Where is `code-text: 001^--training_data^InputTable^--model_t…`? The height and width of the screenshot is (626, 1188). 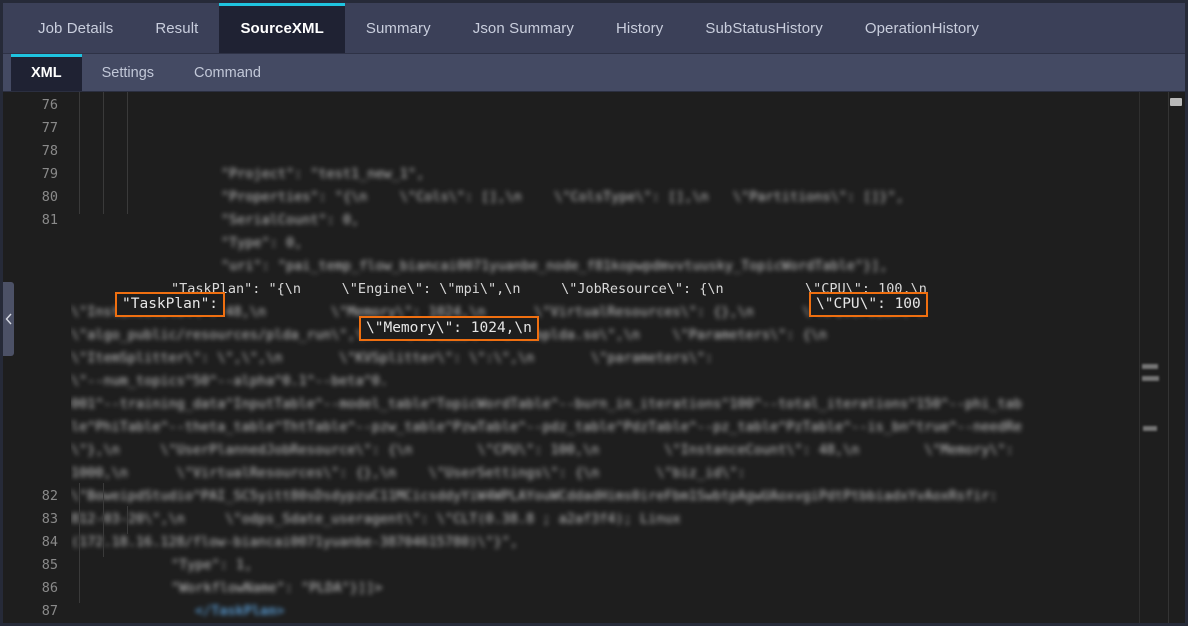
code-text: 001^--training_data^InputTable^--model_t… is located at coordinates (546, 404).